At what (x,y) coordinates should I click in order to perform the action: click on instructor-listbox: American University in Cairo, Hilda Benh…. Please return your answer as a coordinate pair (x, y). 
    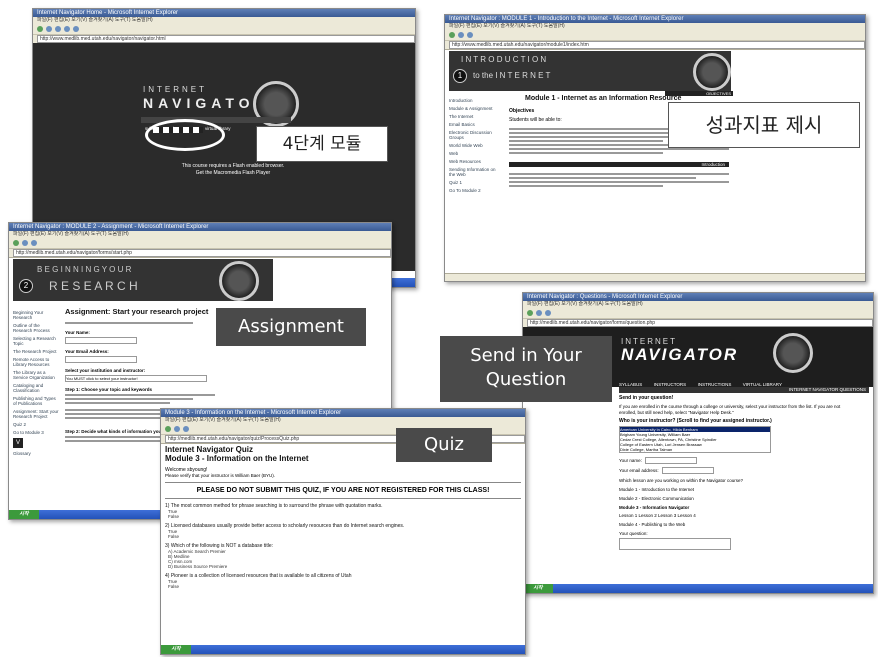
    Looking at the image, I should click on (695, 439).